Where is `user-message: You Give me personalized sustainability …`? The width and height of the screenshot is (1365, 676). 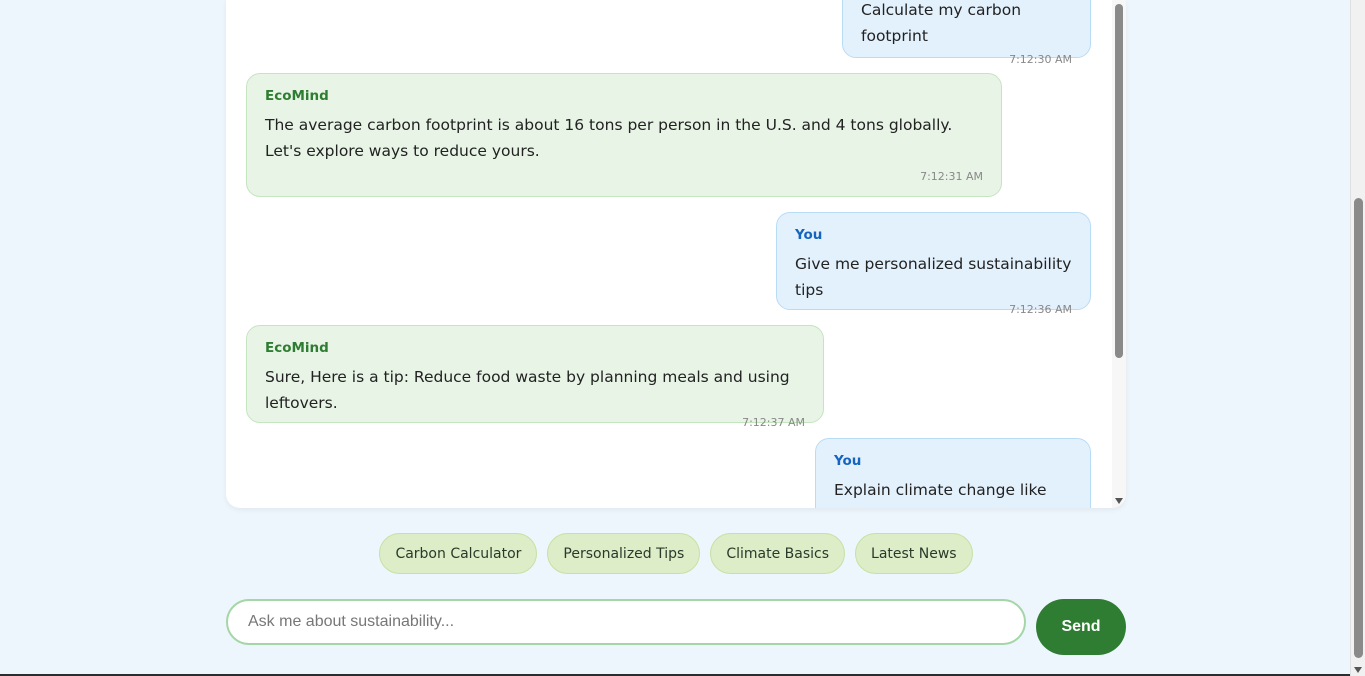
user-message: You Give me personalized sustainability … is located at coordinates (933, 264).